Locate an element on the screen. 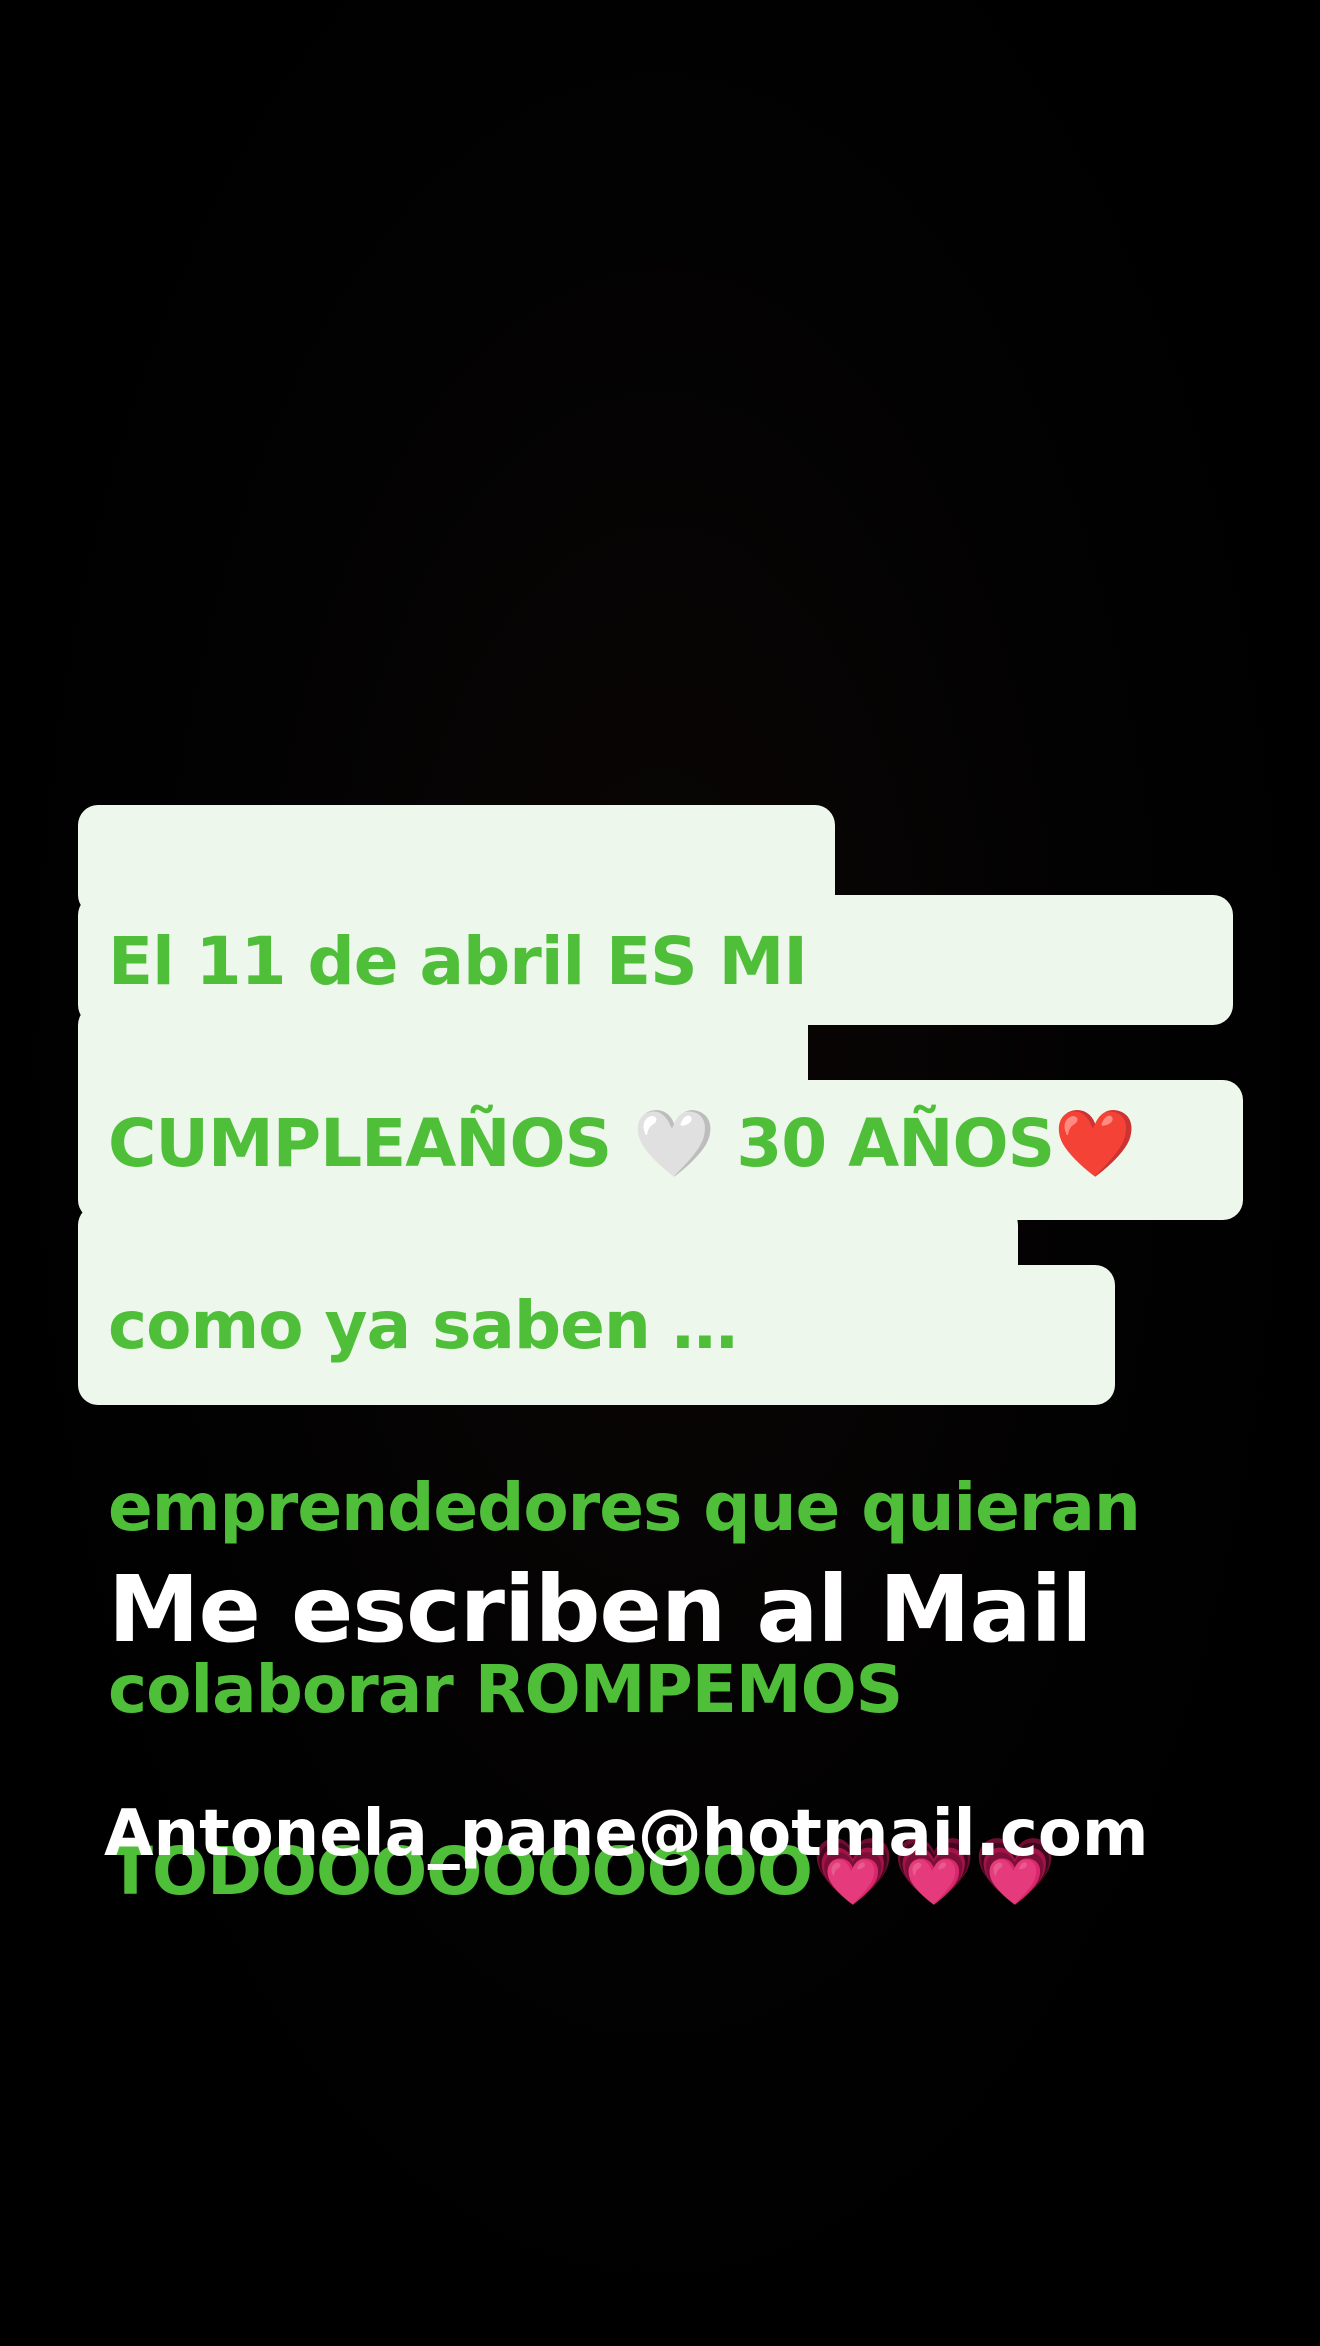 Image resolution: width=1320 pixels, height=2346 pixels. message-line-2-text: CUMPLEAÑOS is located at coordinates (371, 1143).